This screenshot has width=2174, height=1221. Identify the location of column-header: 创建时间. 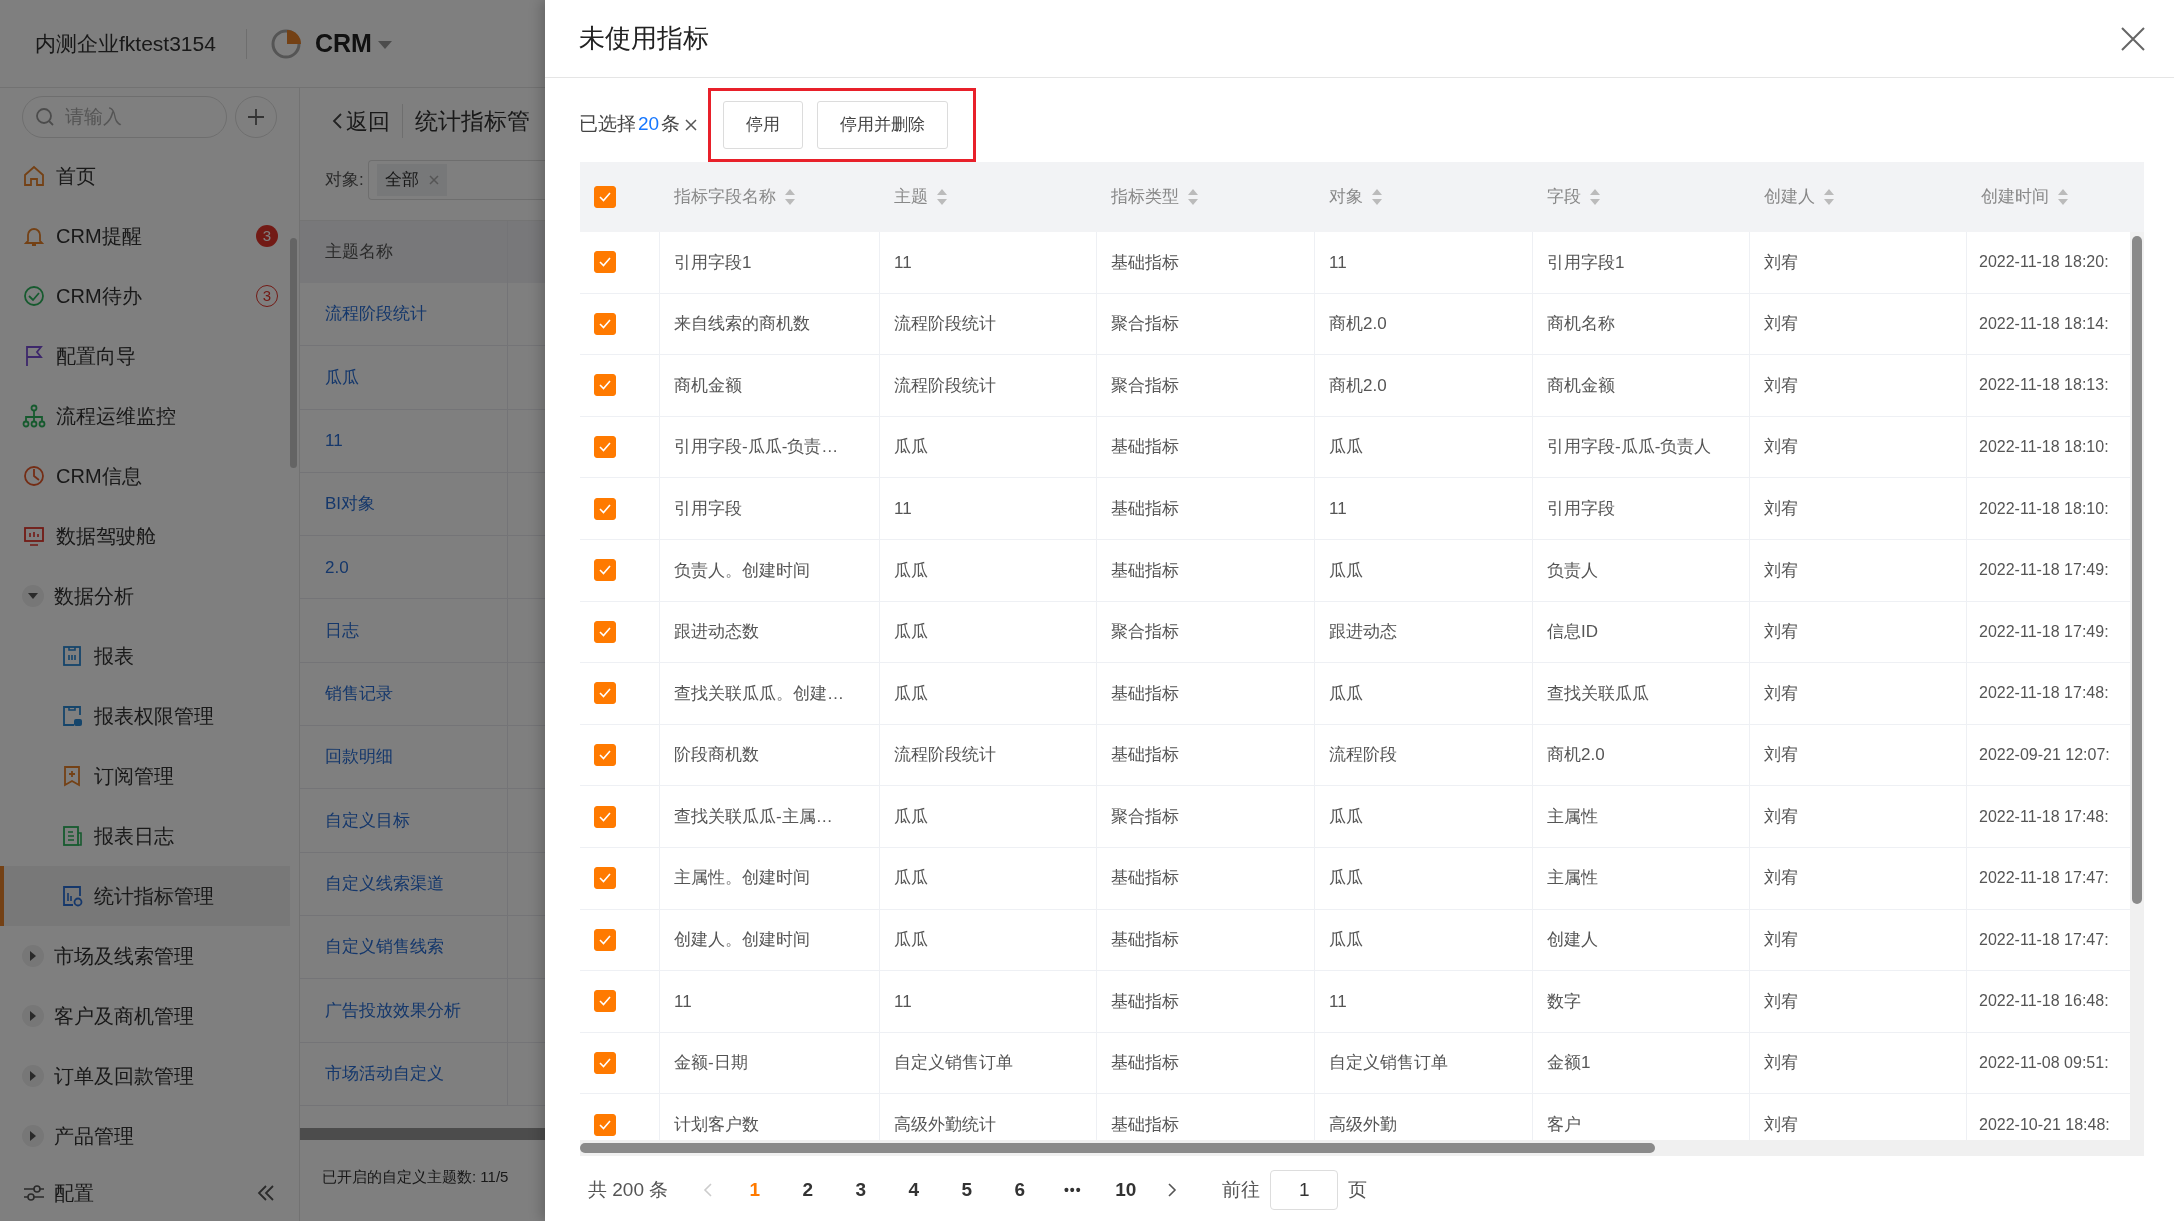
(2015, 197).